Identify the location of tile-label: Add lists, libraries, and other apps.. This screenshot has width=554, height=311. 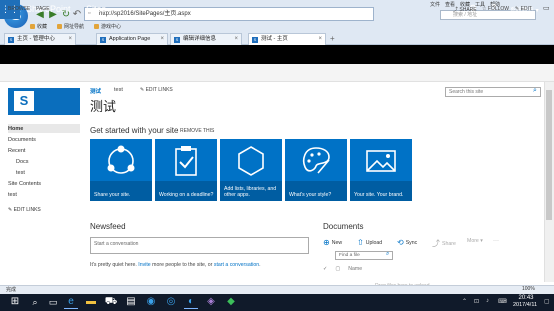
(250, 192).